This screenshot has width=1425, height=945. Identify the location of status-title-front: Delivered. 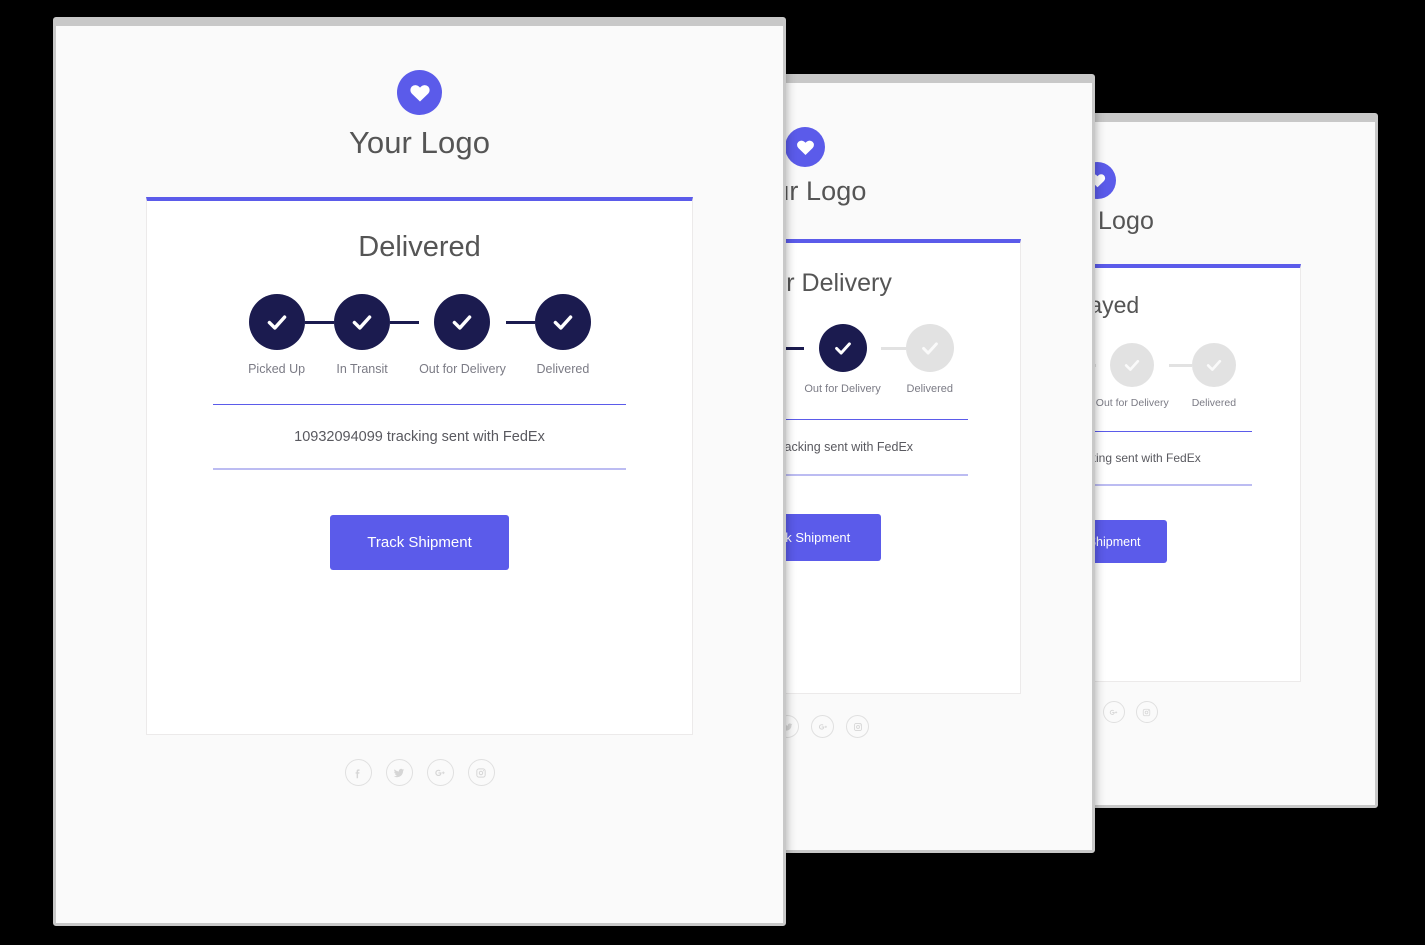
(419, 247).